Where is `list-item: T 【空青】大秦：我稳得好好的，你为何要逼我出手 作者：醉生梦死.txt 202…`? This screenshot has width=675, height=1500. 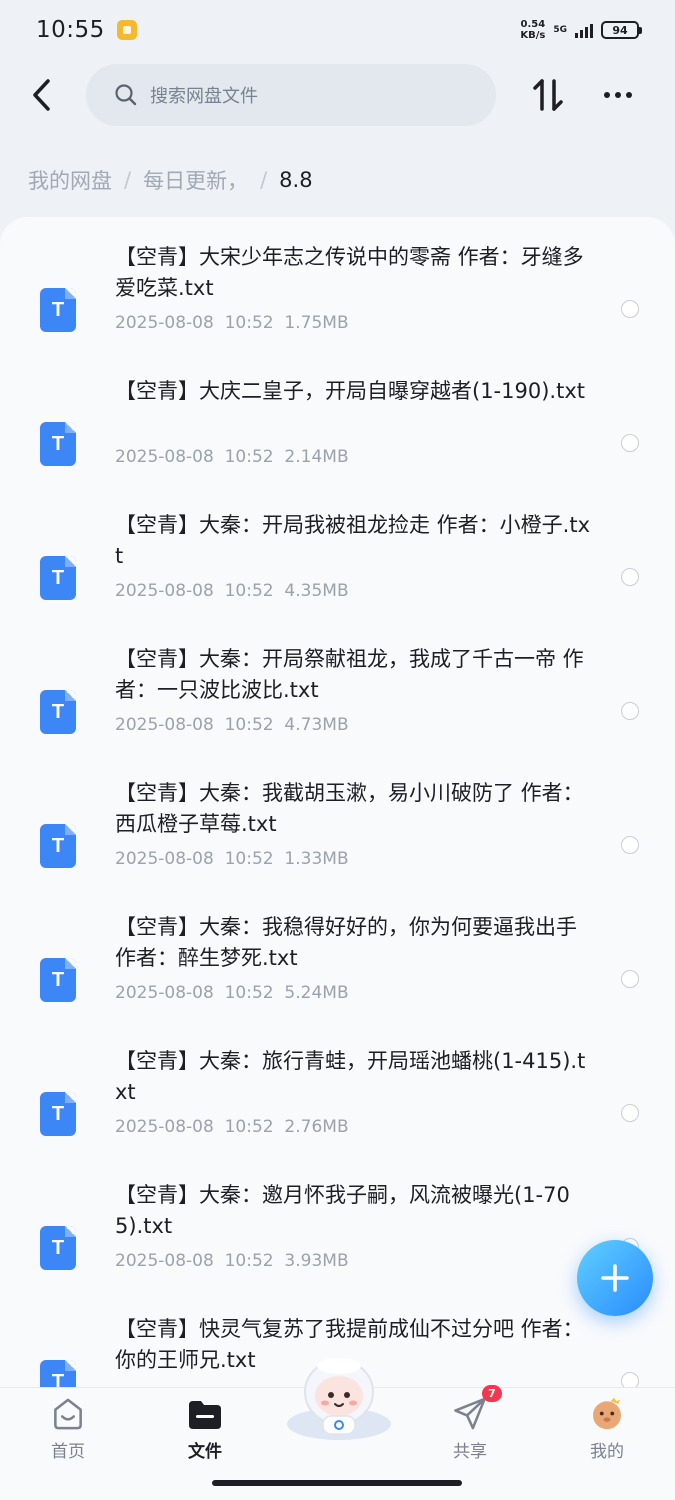 list-item: T 【空青】大秦：我稳得好好的，你为何要逼我出手 作者：醉生梦死.txt 202… is located at coordinates (337, 974).